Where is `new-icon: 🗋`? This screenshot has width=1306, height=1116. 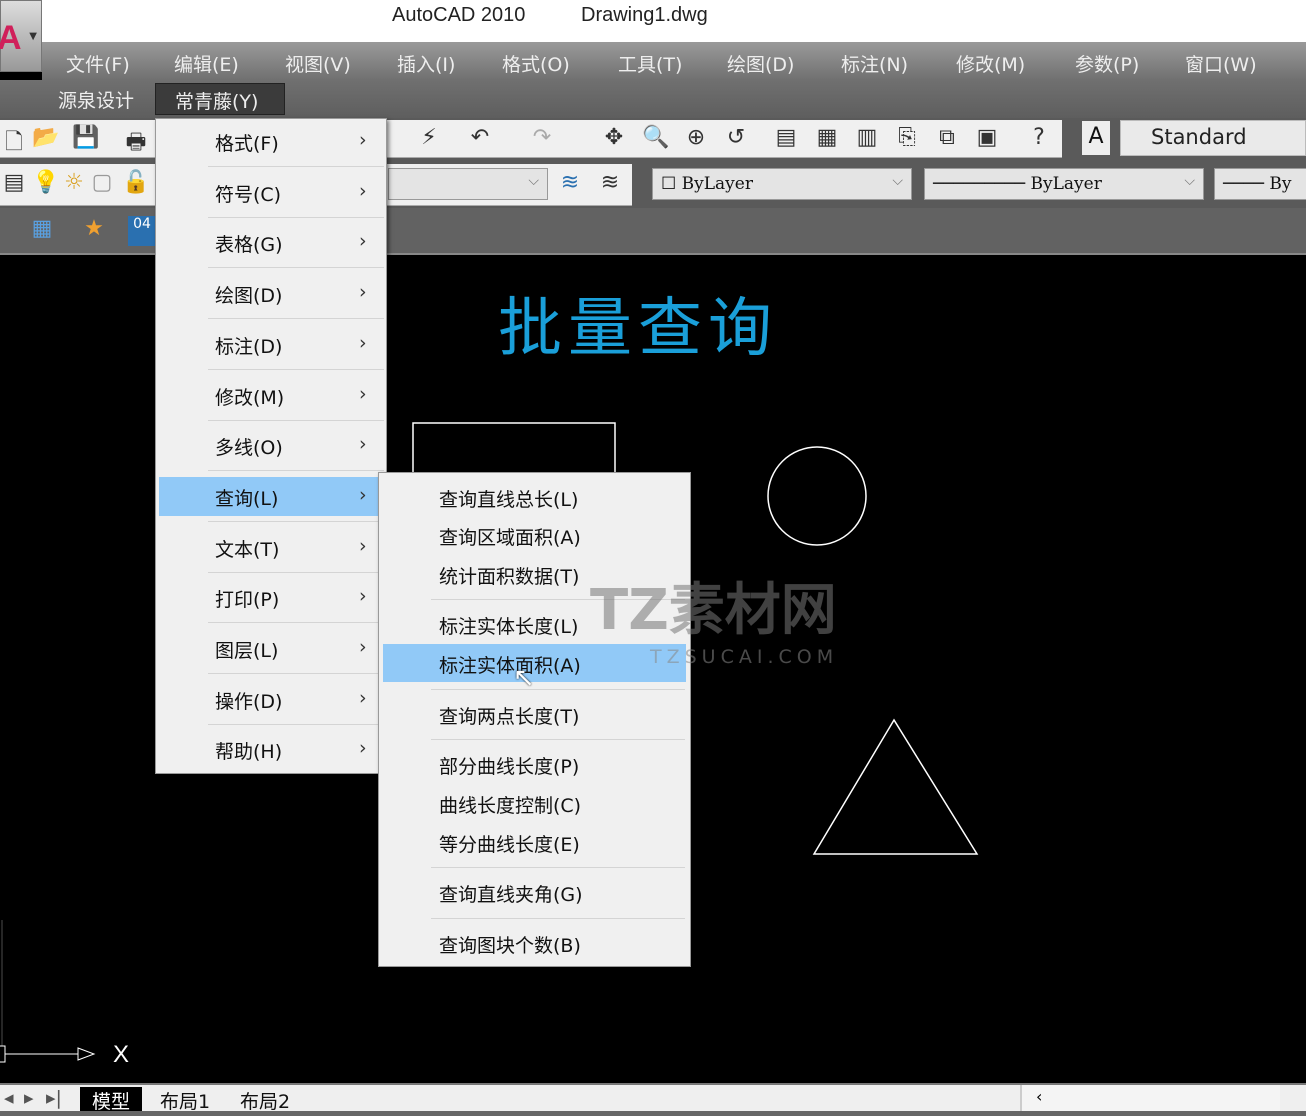
new-icon: 🗋 is located at coordinates (14, 144).